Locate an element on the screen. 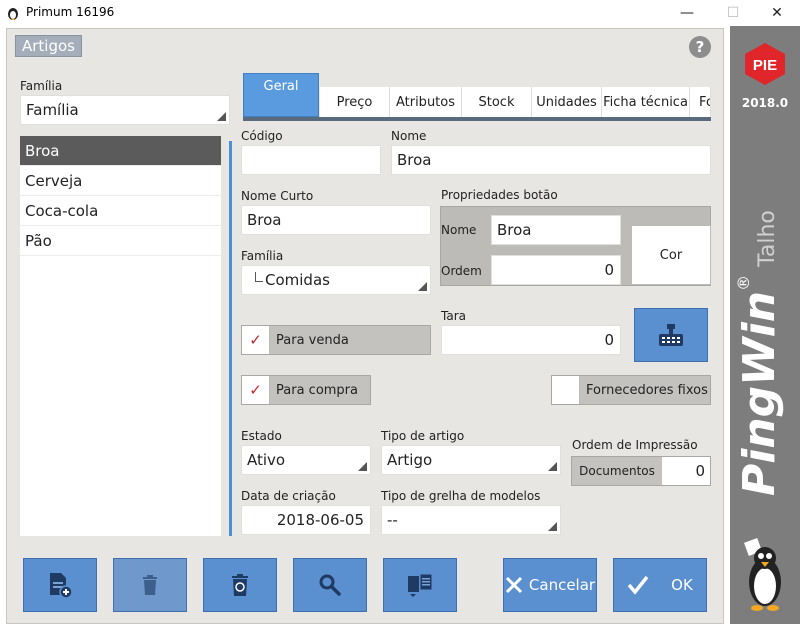  recycle-bin-icon is located at coordinates (240, 585).